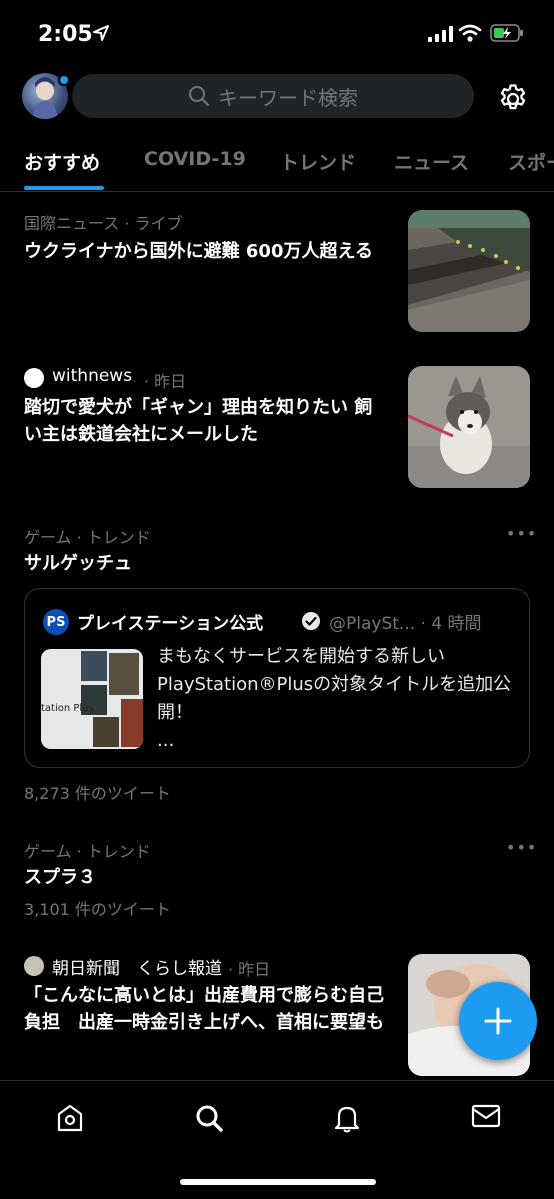  What do you see at coordinates (199, 96) in the screenshot?
I see `search-icon` at bounding box center [199, 96].